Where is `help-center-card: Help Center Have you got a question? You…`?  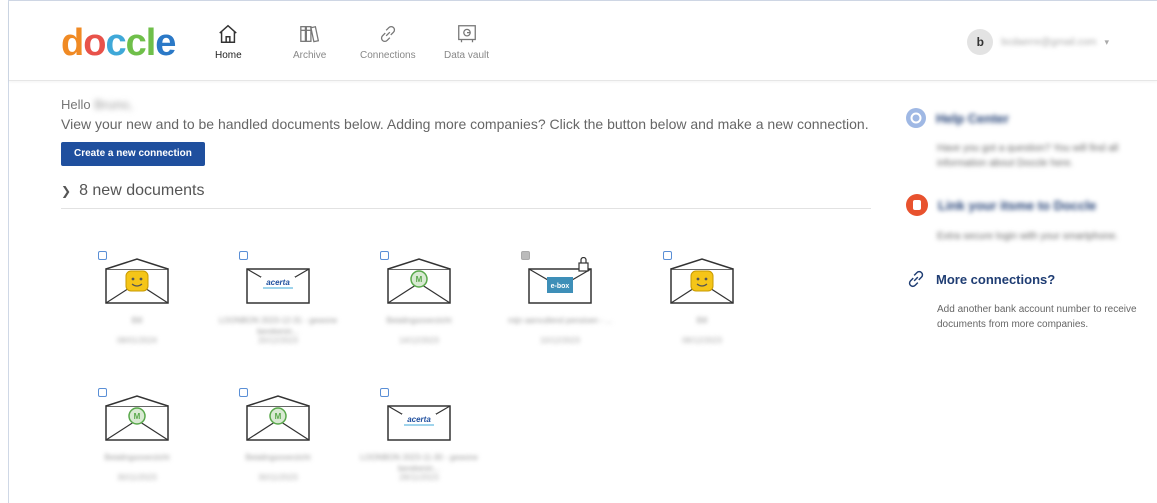 help-center-card: Help Center Have you got a question? You… is located at coordinates (1025, 139).